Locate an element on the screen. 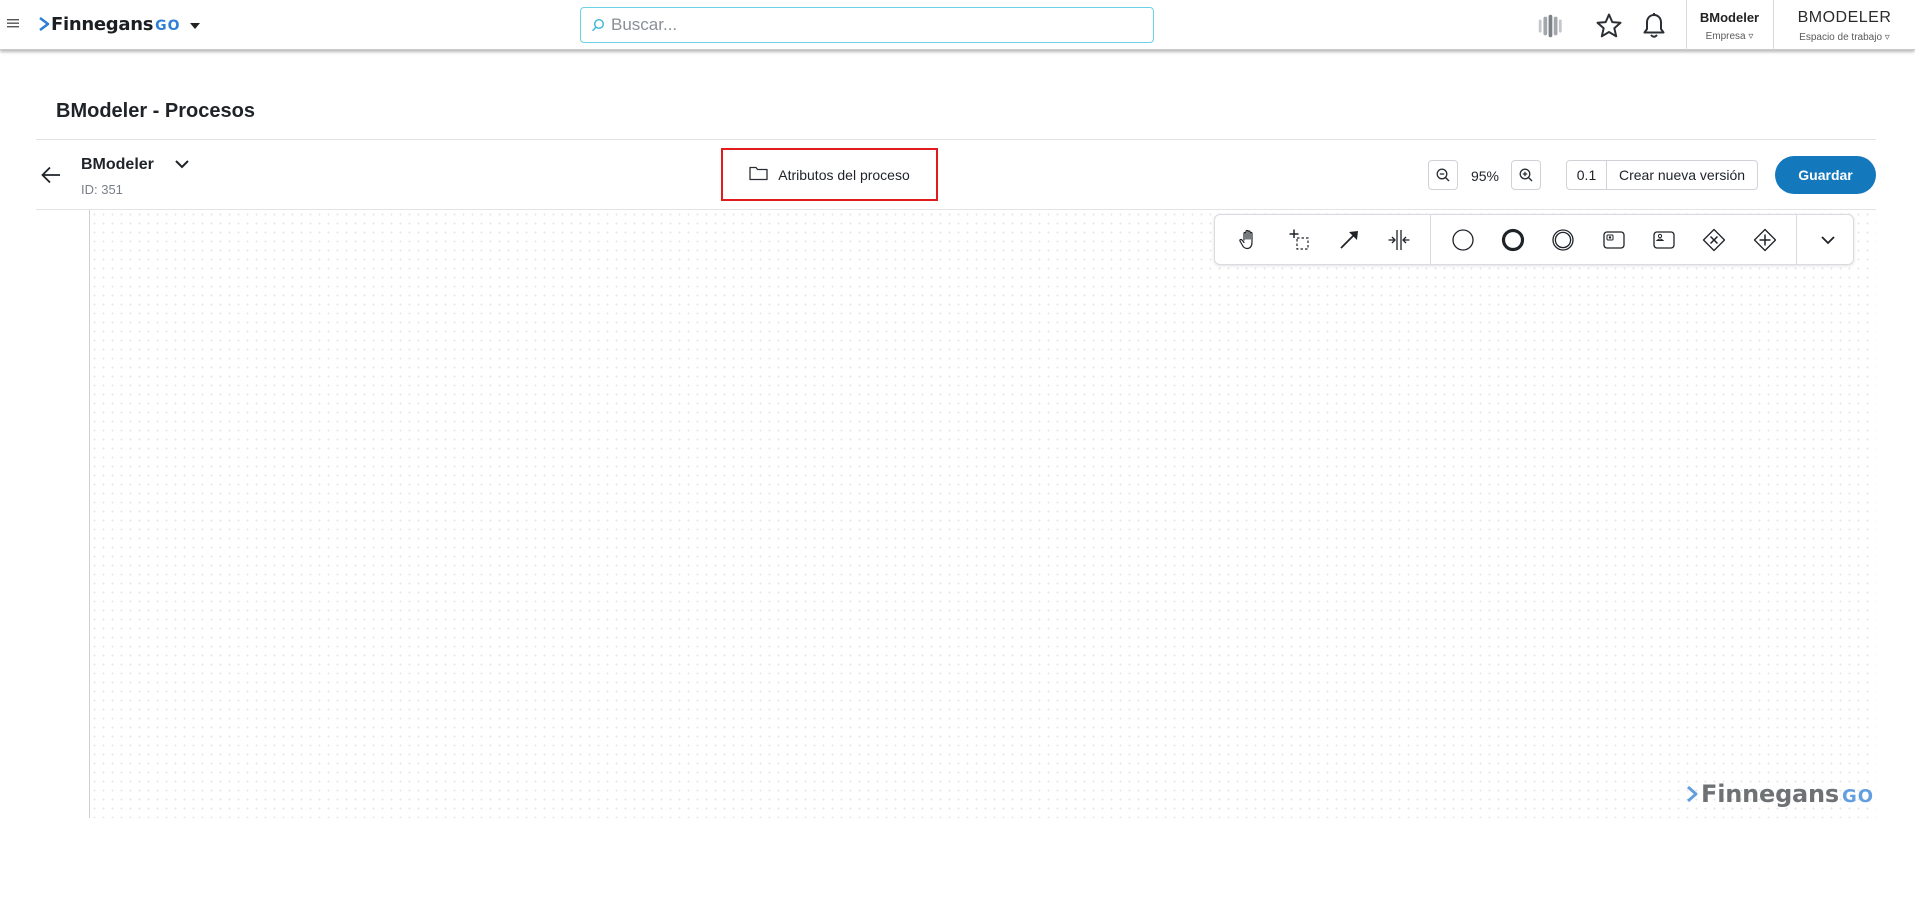 The height and width of the screenshot is (906, 1915). process-attributes-label: Atributos del proceso is located at coordinates (844, 174).